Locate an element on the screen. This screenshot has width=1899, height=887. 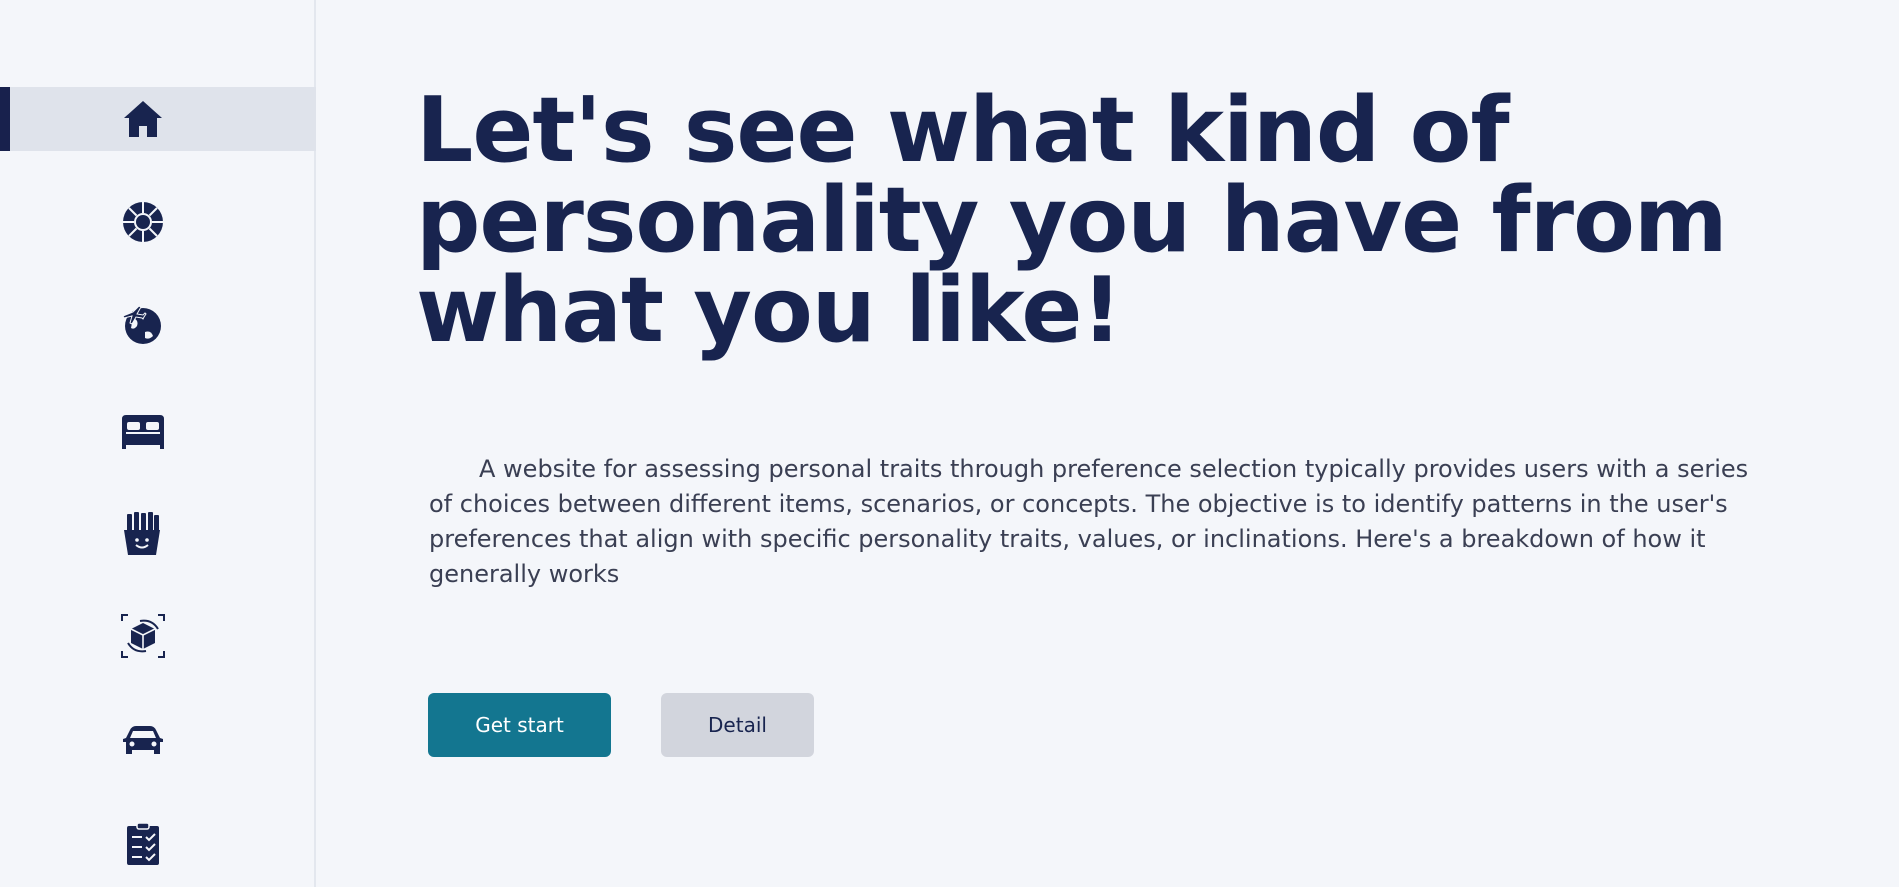
sports-ball-icon is located at coordinates (143, 222).